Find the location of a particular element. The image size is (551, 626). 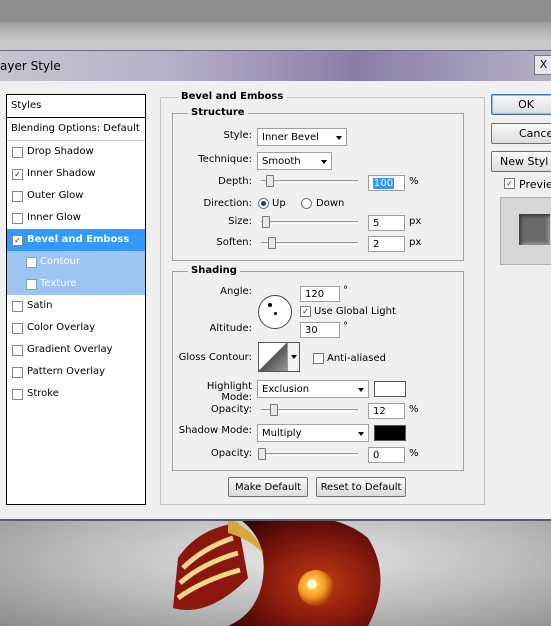

style-item-texture: Texture is located at coordinates (76, 284).